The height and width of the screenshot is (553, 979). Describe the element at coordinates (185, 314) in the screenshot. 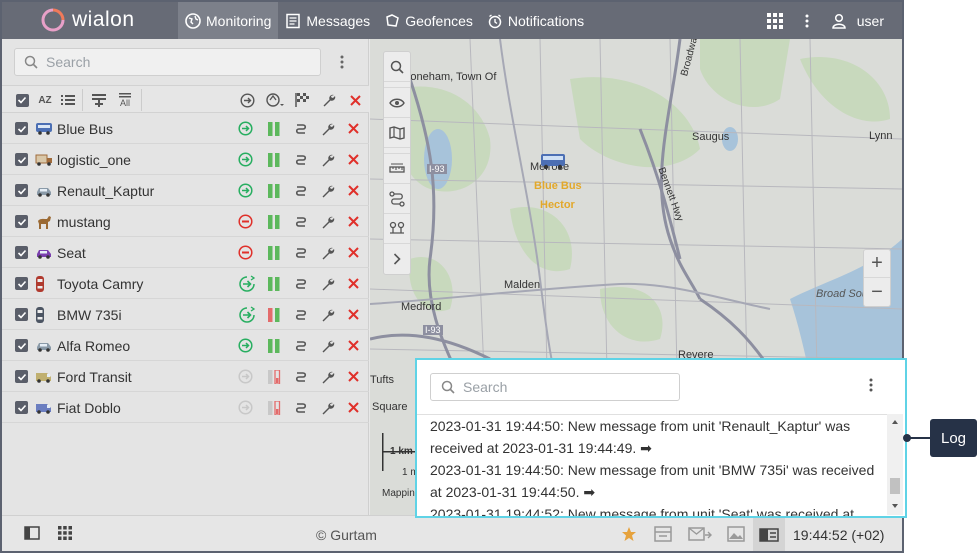

I see `unit-row: BMW 735i` at that location.